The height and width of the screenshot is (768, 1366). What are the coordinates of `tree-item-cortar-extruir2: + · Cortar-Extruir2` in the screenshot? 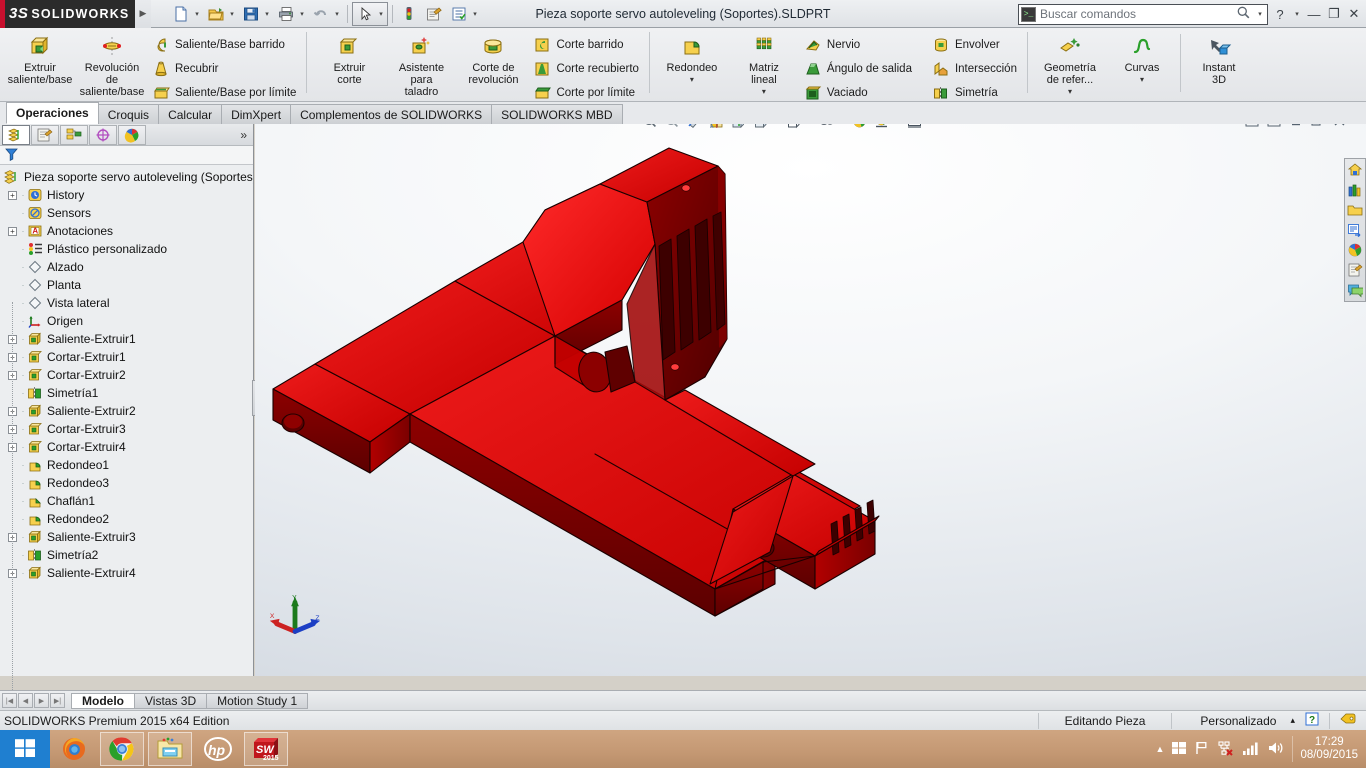 It's located at (127, 375).